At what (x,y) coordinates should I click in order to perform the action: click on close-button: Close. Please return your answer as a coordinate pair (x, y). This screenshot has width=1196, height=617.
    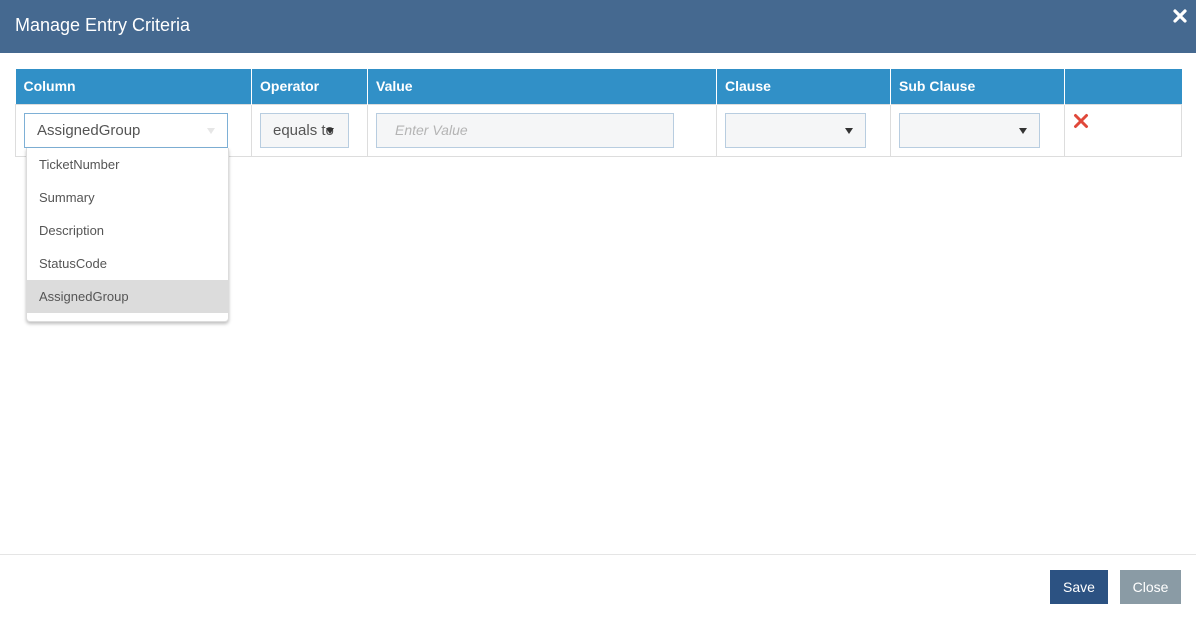
    Looking at the image, I should click on (1150, 587).